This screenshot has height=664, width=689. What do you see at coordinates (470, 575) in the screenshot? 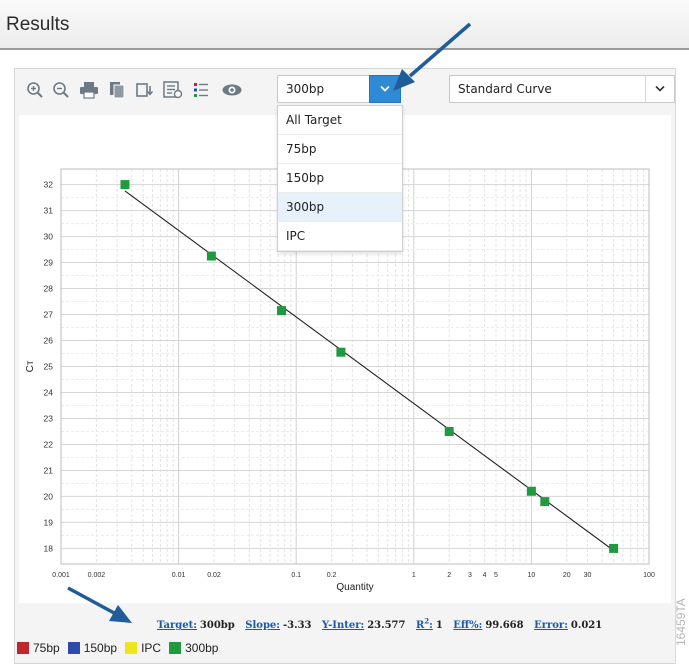
I see `x-tick-label: 3` at bounding box center [470, 575].